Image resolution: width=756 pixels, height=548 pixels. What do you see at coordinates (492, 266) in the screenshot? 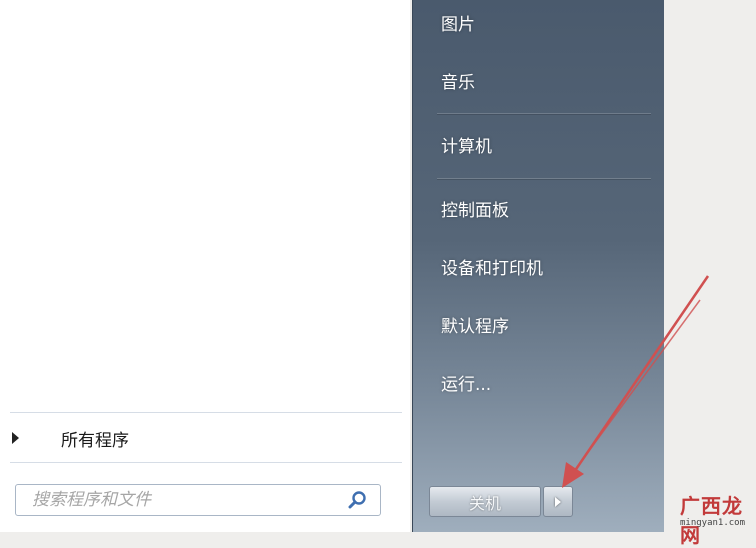
I see `menu-item-devices-printers: 设备和打印机` at bounding box center [492, 266].